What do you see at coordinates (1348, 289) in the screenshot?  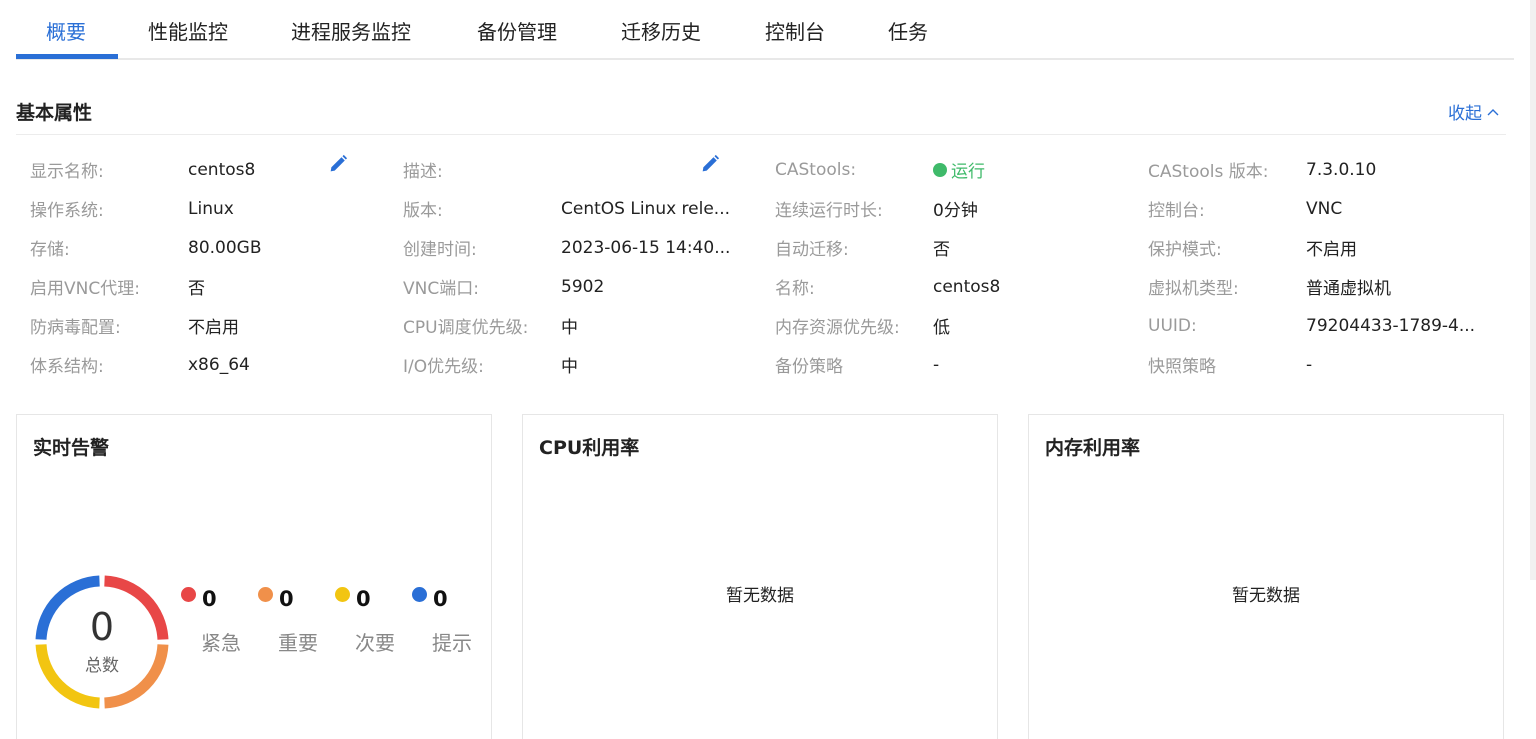 I see `value-vm-type: 普通虚拟机` at bounding box center [1348, 289].